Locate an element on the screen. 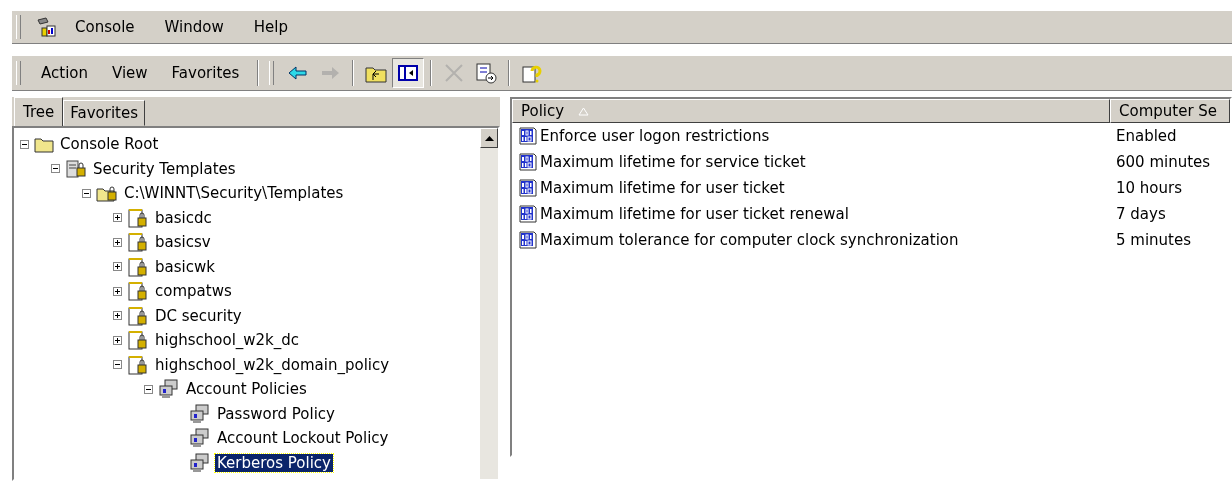 The width and height of the screenshot is (1232, 485). folder-lock-icon is located at coordinates (107, 193).